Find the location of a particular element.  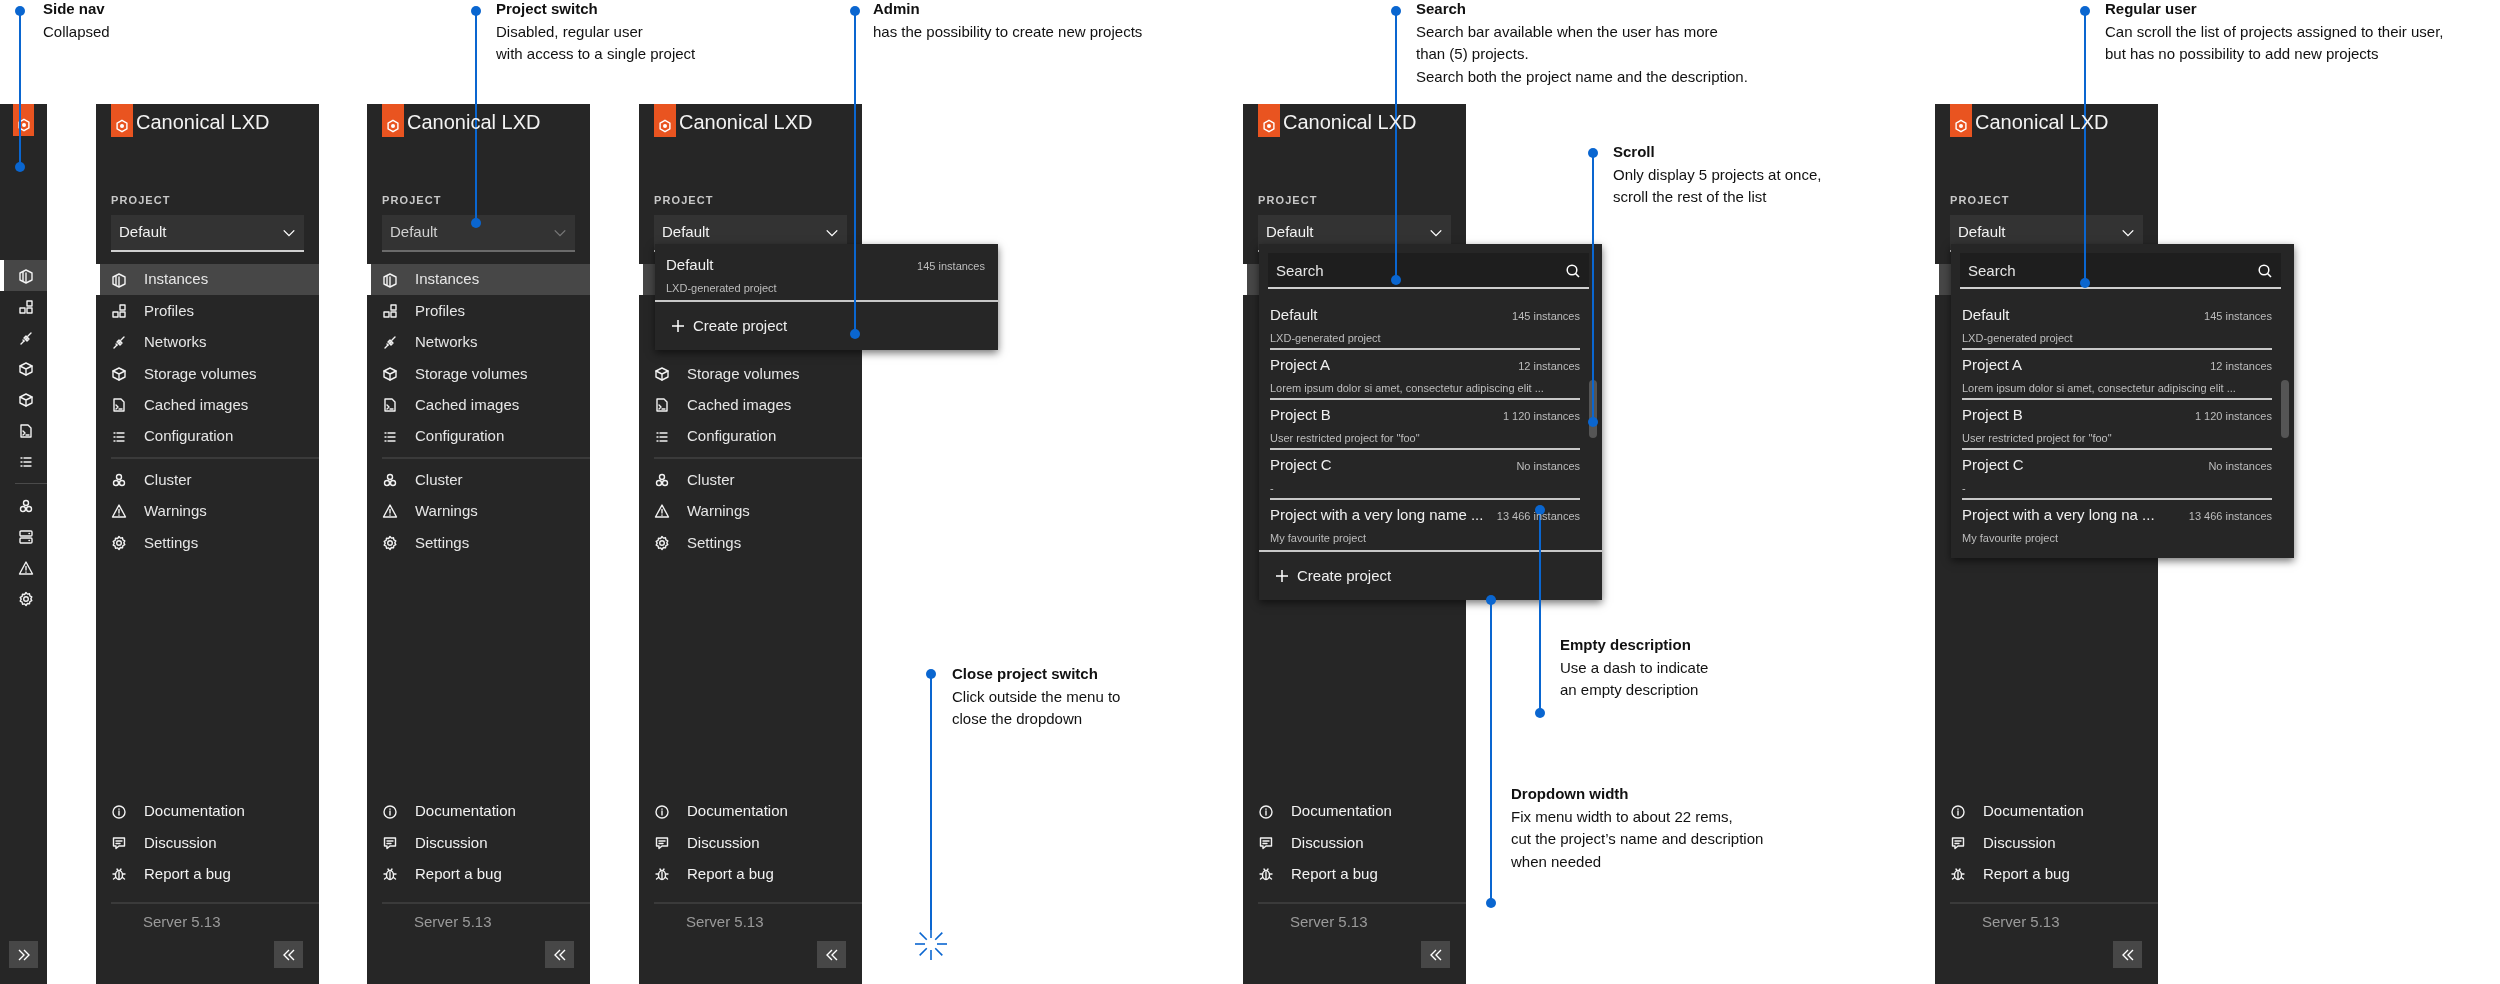

box-stack-icon is located at coordinates (390, 279).